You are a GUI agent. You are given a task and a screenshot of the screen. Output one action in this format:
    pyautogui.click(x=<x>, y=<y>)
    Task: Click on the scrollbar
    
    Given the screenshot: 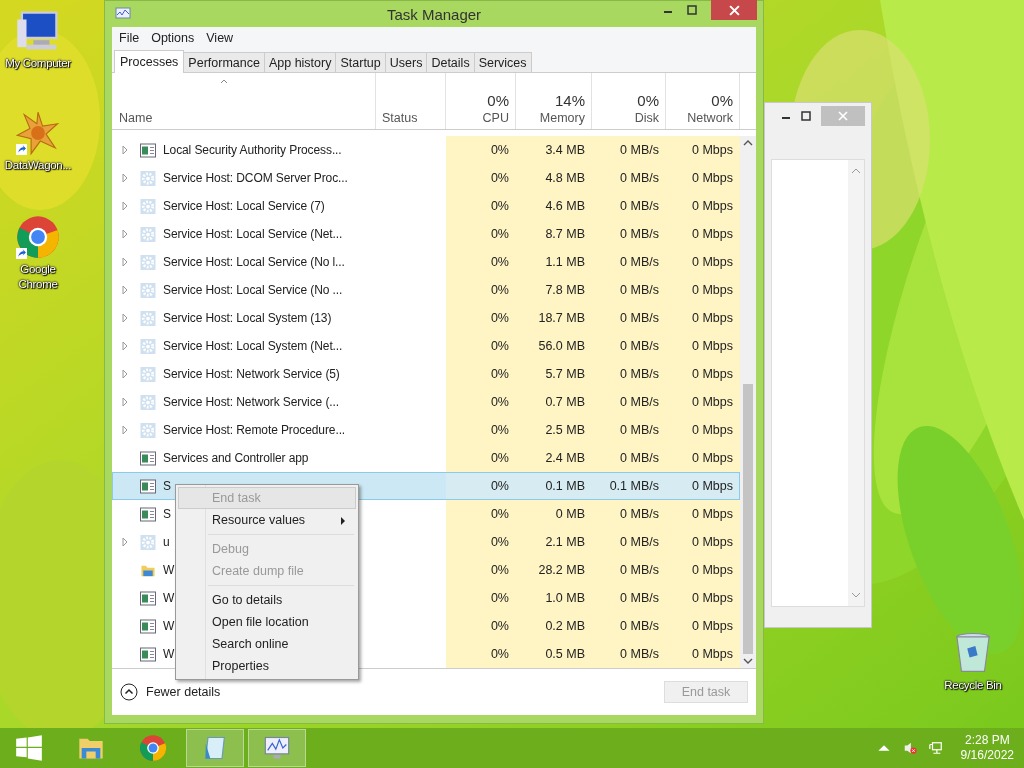 What is the action you would take?
    pyautogui.click(x=748, y=402)
    